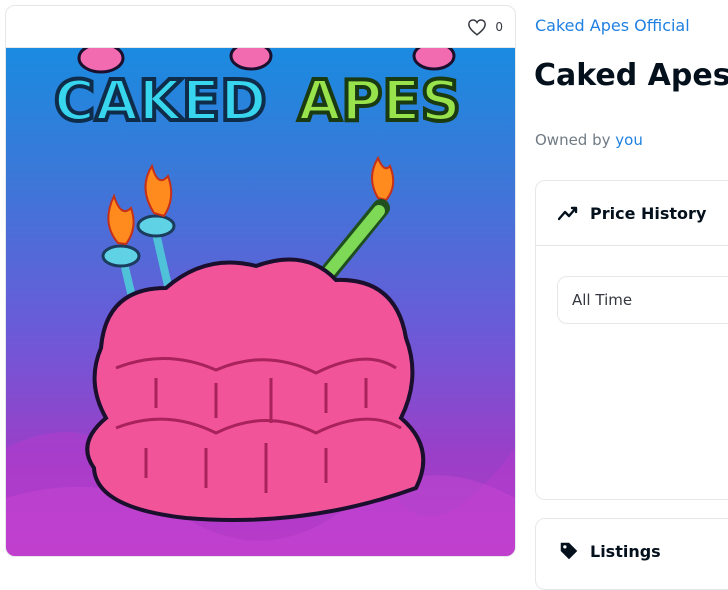  I want to click on price-history-title: Price History, so click(648, 213).